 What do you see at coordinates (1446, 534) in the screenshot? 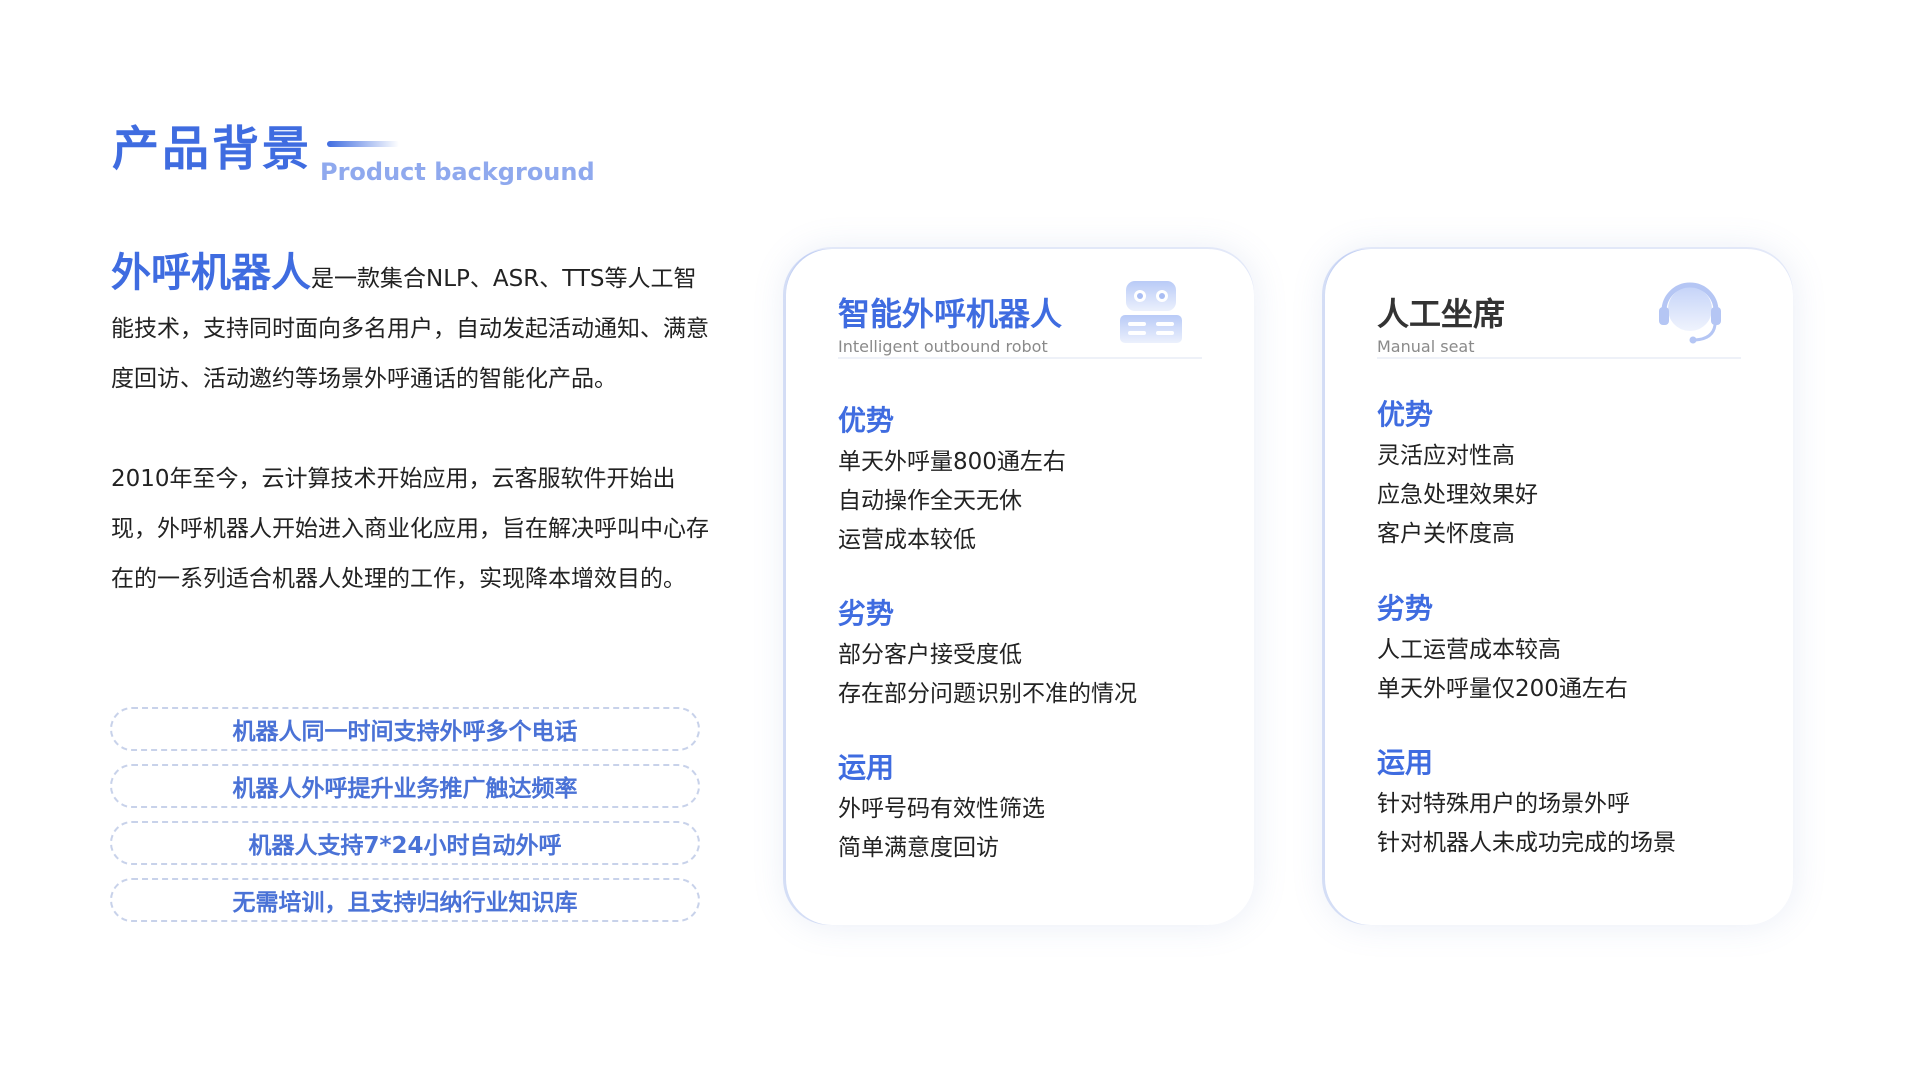
I see `manual-advantage-item: 客户关怀度高` at bounding box center [1446, 534].